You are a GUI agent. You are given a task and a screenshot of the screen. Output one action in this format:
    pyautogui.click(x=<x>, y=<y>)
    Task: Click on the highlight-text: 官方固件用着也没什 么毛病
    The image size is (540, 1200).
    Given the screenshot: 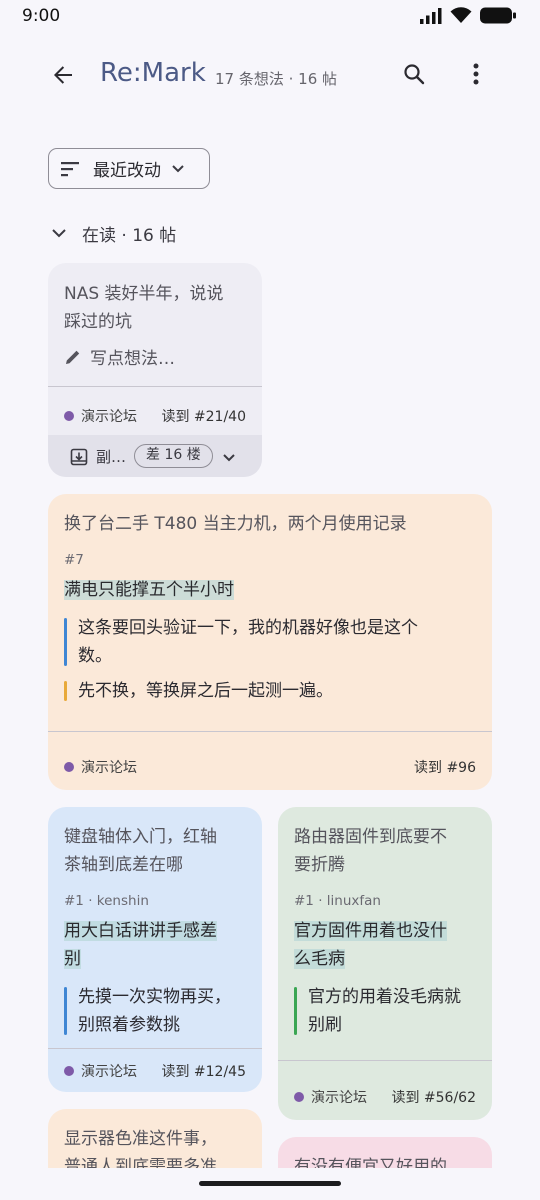 What is the action you would take?
    pyautogui.click(x=370, y=945)
    